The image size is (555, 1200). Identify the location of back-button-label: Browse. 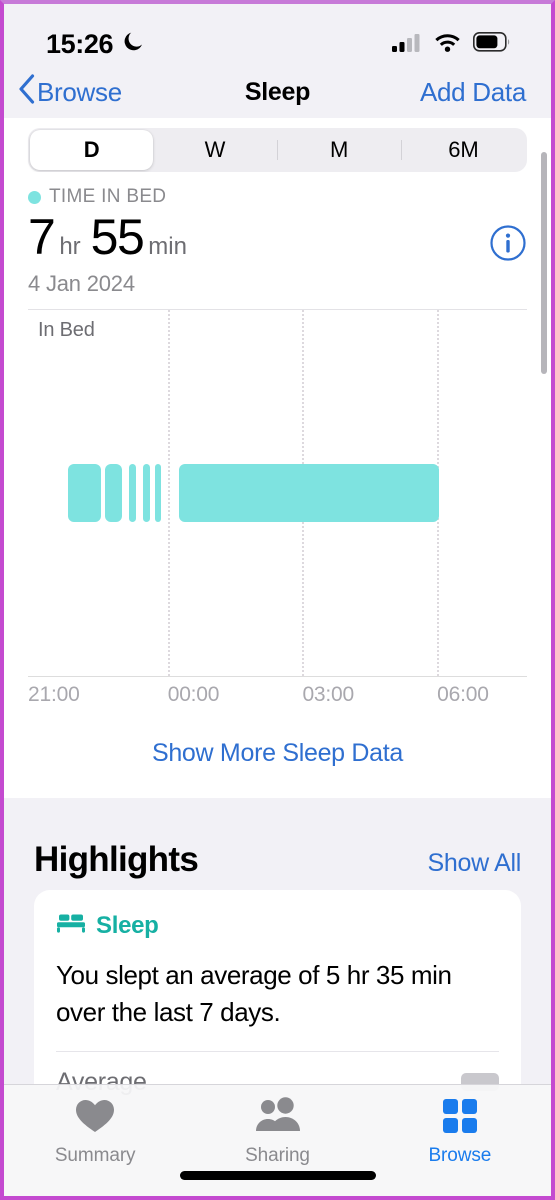
(79, 91).